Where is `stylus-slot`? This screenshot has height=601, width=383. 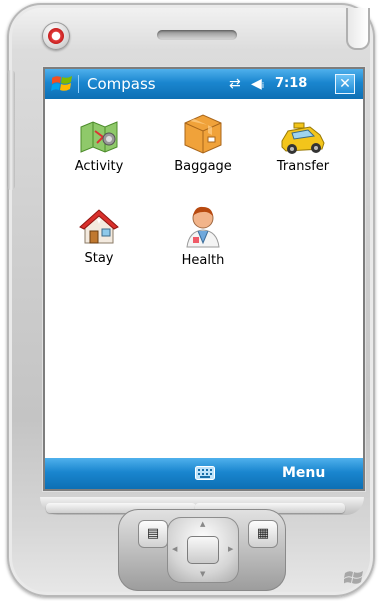
stylus-slot is located at coordinates (358, 29).